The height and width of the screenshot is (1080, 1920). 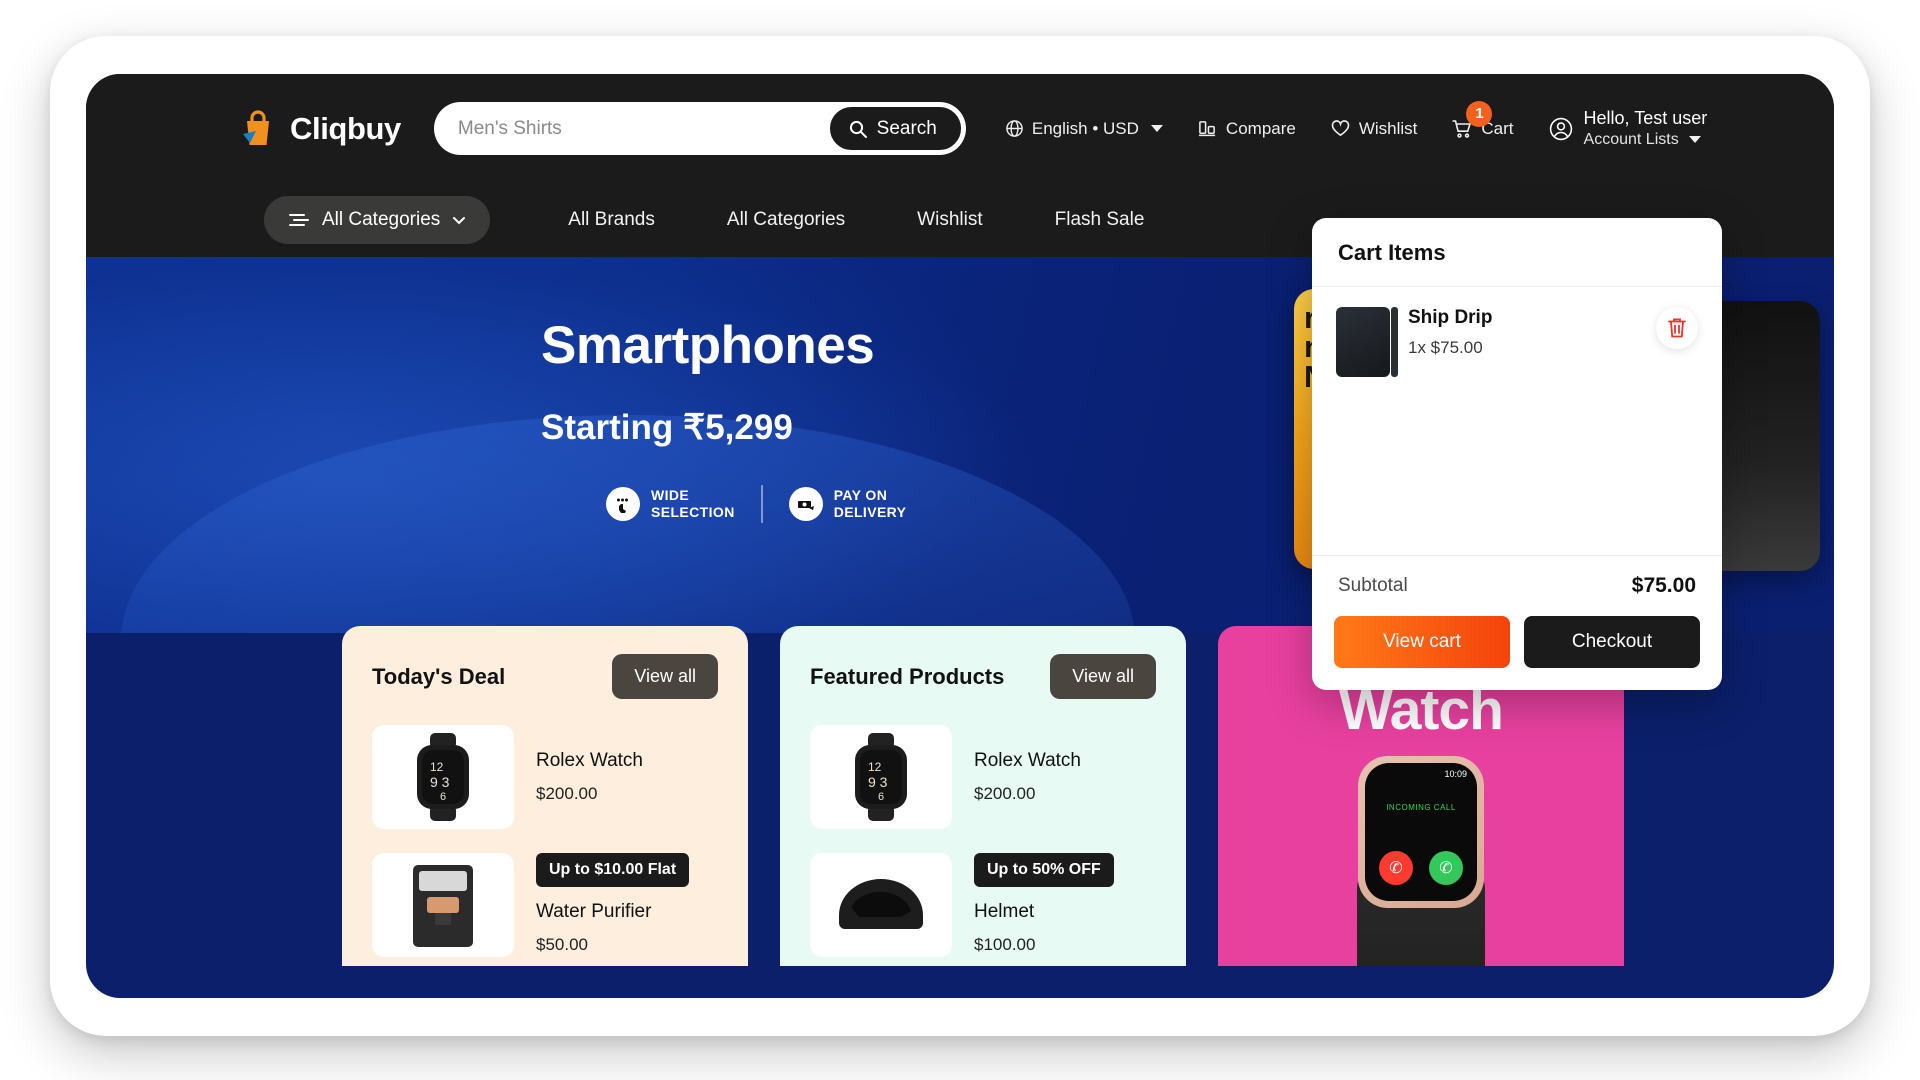 I want to click on account-greeting: Hello, Test user, so click(x=1645, y=117).